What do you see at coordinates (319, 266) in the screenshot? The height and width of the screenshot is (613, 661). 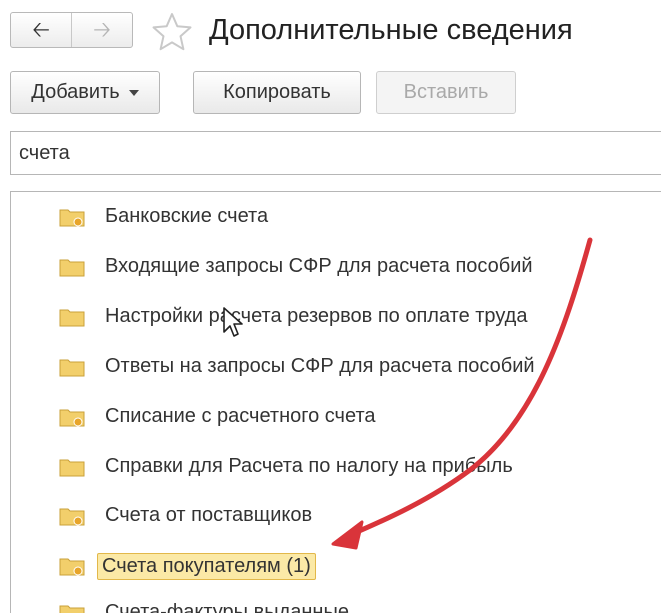 I see `list-item-label: Входящие запросы СФР для расчета пособий` at bounding box center [319, 266].